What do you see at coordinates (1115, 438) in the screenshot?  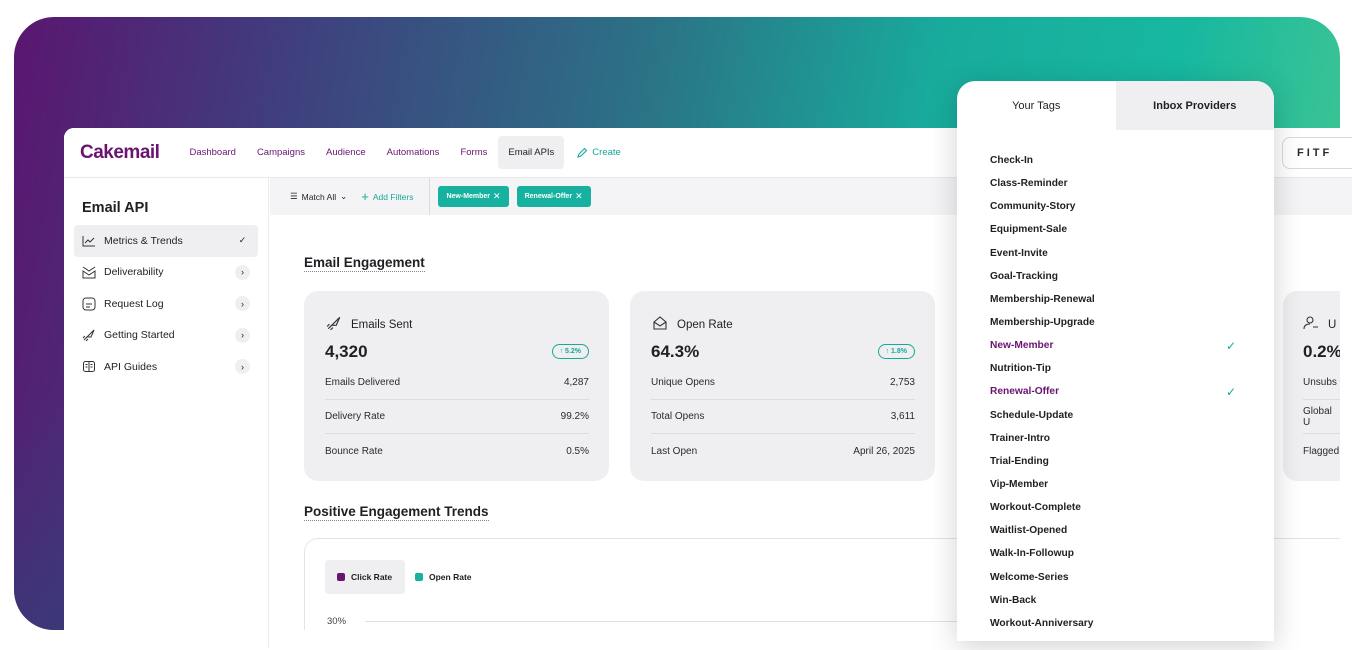 I see `tag-option: Trainer-Intro` at bounding box center [1115, 438].